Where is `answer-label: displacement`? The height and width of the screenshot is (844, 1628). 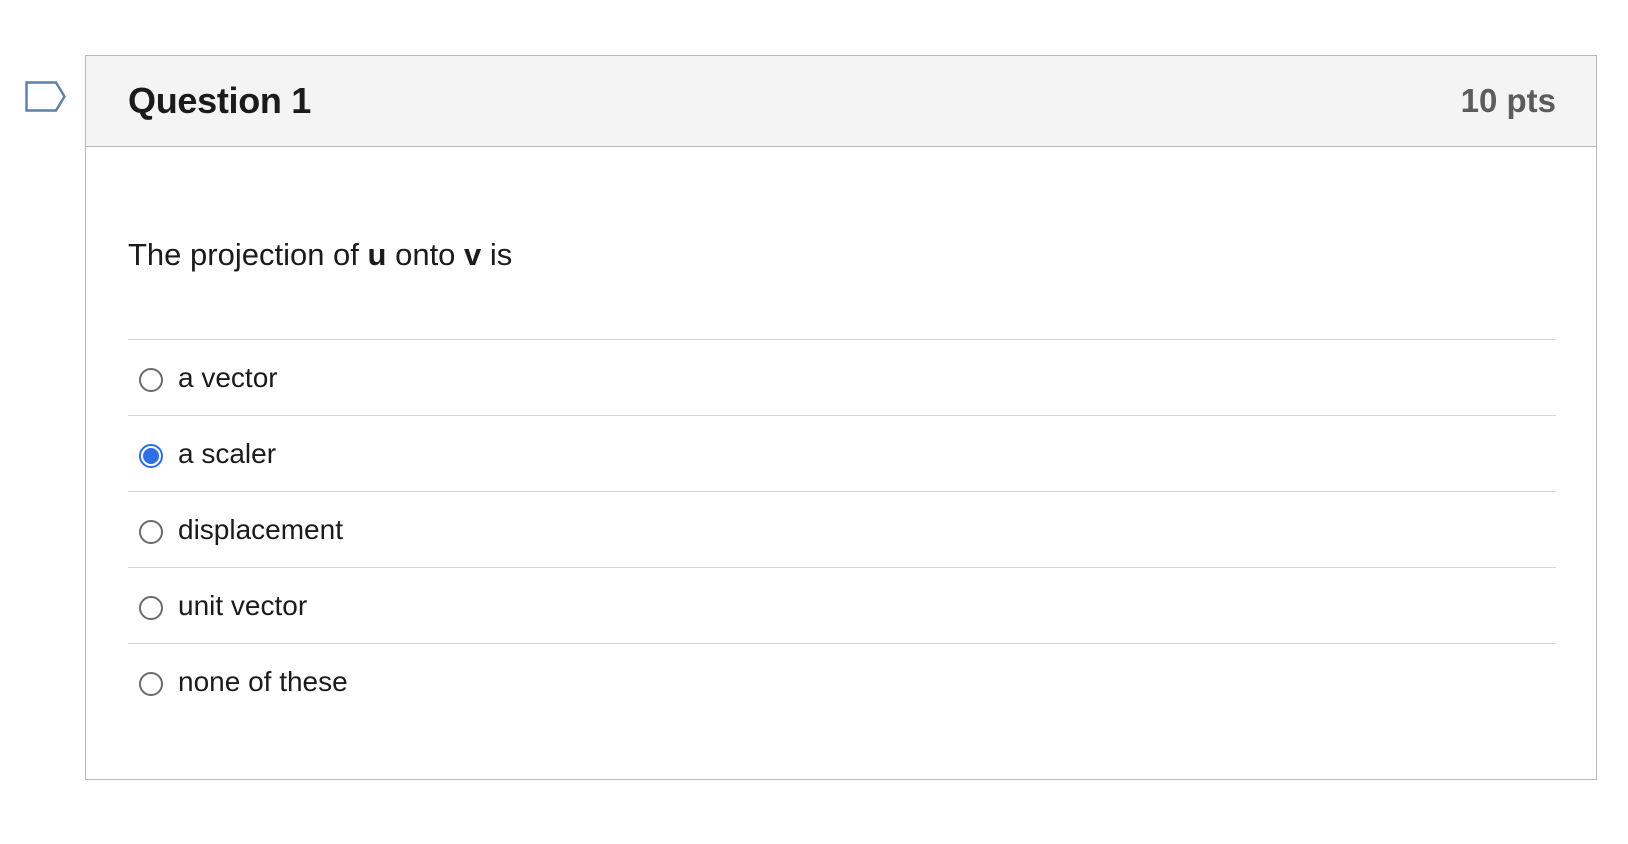
answer-label: displacement is located at coordinates (260, 529).